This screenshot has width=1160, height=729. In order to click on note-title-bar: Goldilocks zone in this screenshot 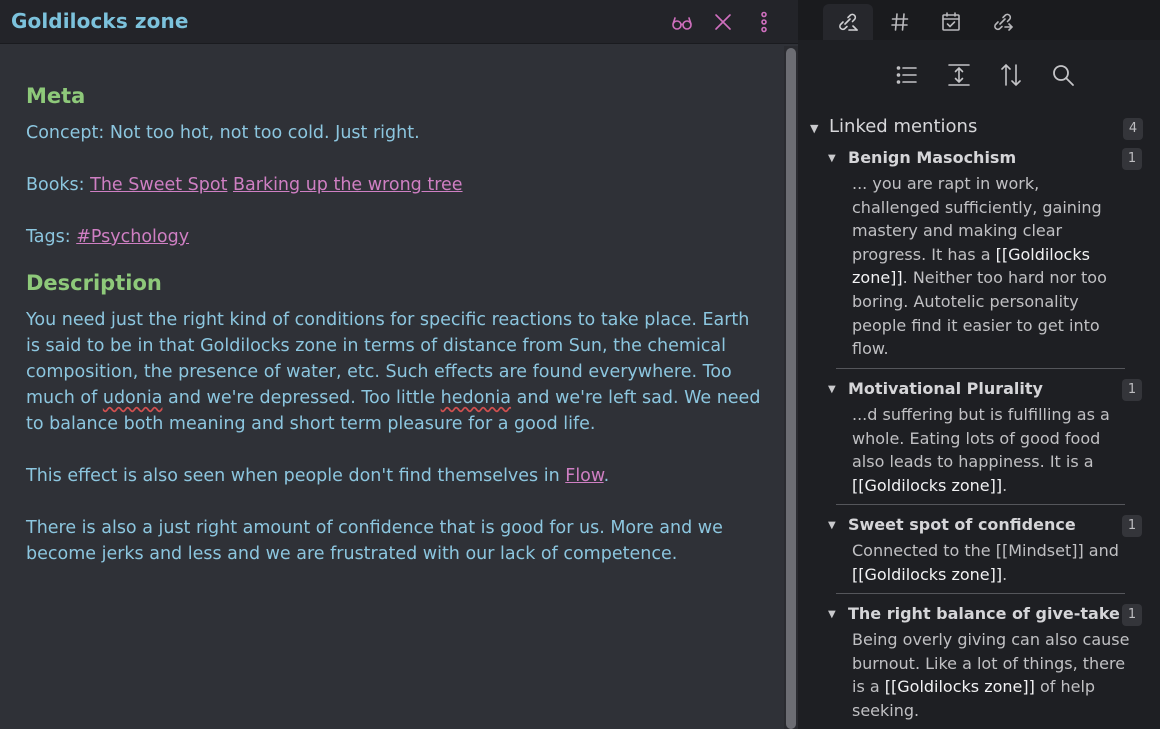, I will do `click(399, 22)`.